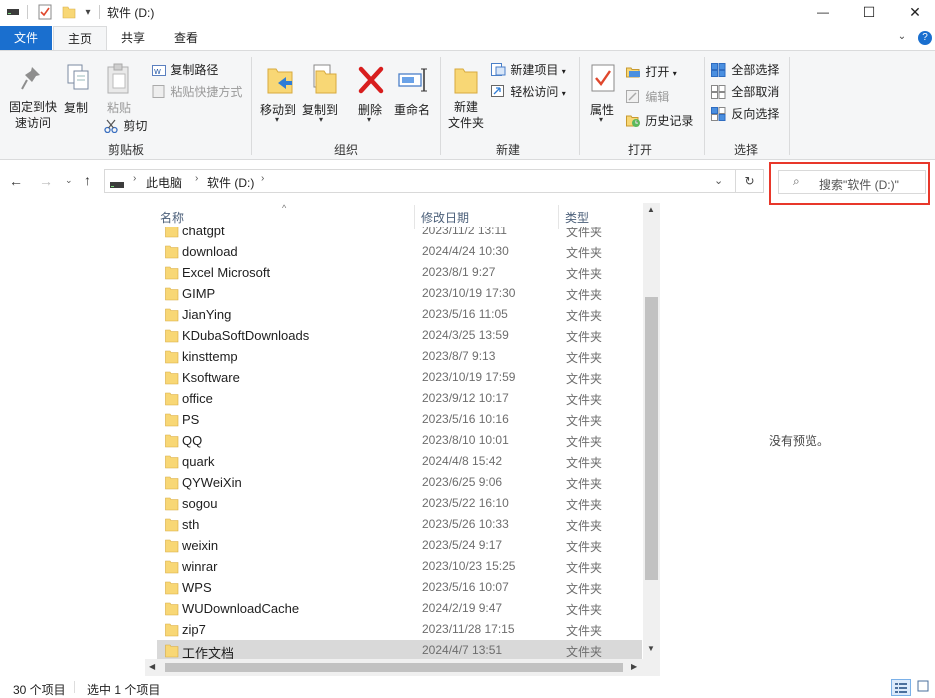  Describe the element at coordinates (399, 629) in the screenshot. I see `file-row: zip7 2023/11/28 17:15 文件夹` at that location.